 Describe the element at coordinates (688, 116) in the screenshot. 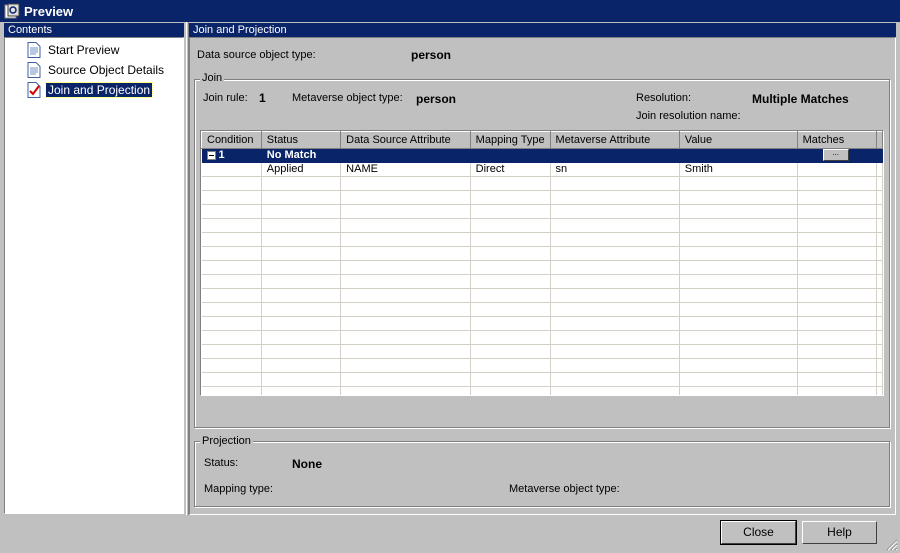

I see `join-resolution-name-label: Join resolution name:` at that location.